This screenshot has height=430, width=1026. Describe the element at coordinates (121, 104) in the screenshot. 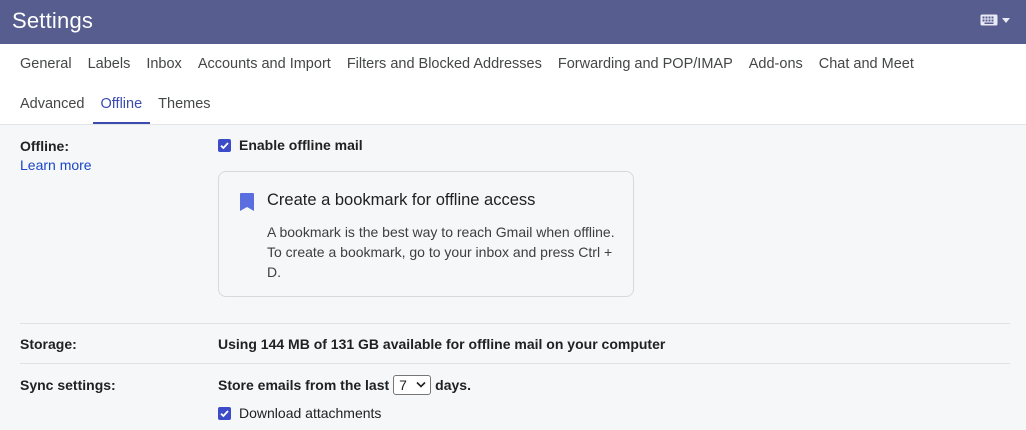

I see `tab-offline: Offline` at that location.